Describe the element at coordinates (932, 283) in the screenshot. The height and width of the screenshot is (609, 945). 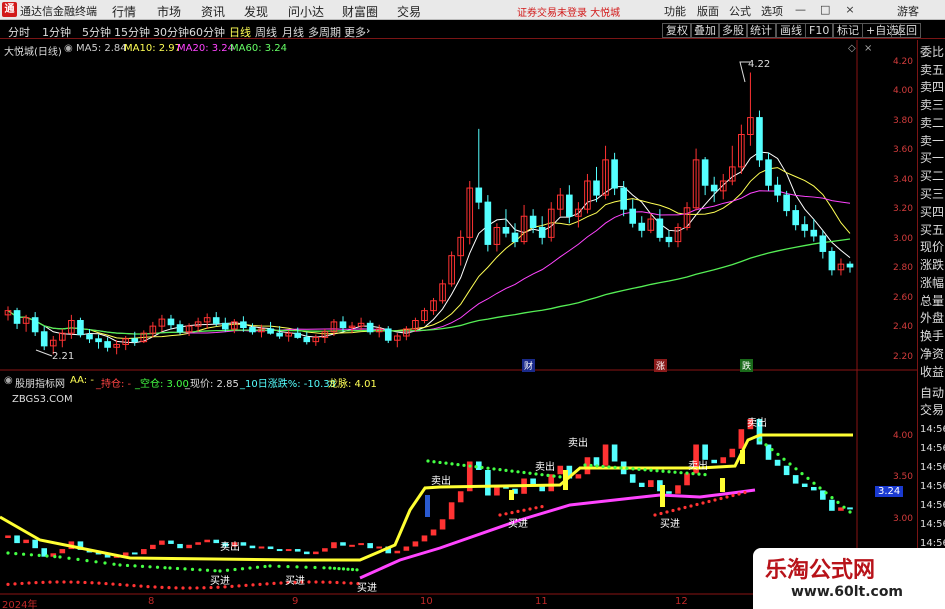
I see `sidebar-item: 涨幅` at that location.